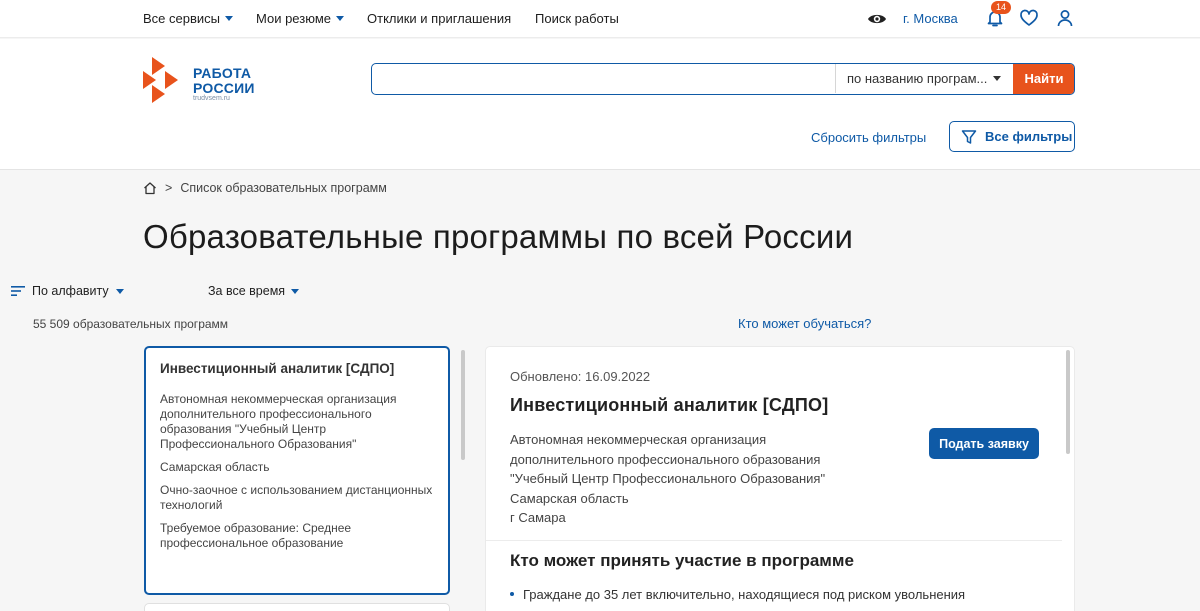 The height and width of the screenshot is (611, 1200). Describe the element at coordinates (580, 376) in the screenshot. I see `updated-date: Обновлено: 16.09.2022` at that location.